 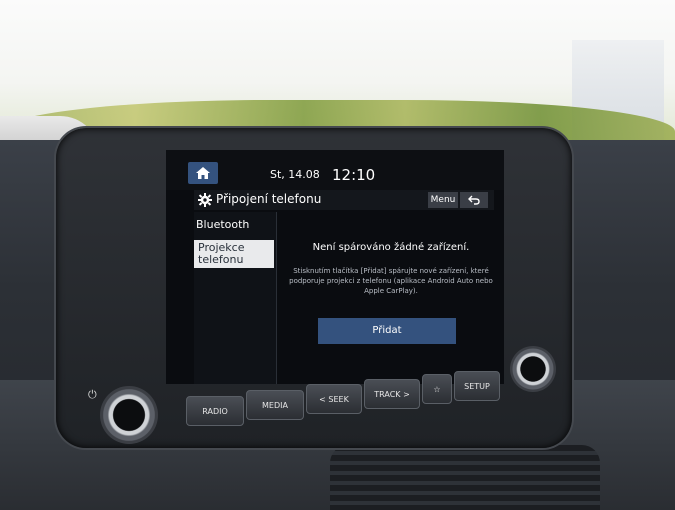 What do you see at coordinates (437, 389) in the screenshot?
I see `favorite-button: ☆` at bounding box center [437, 389].